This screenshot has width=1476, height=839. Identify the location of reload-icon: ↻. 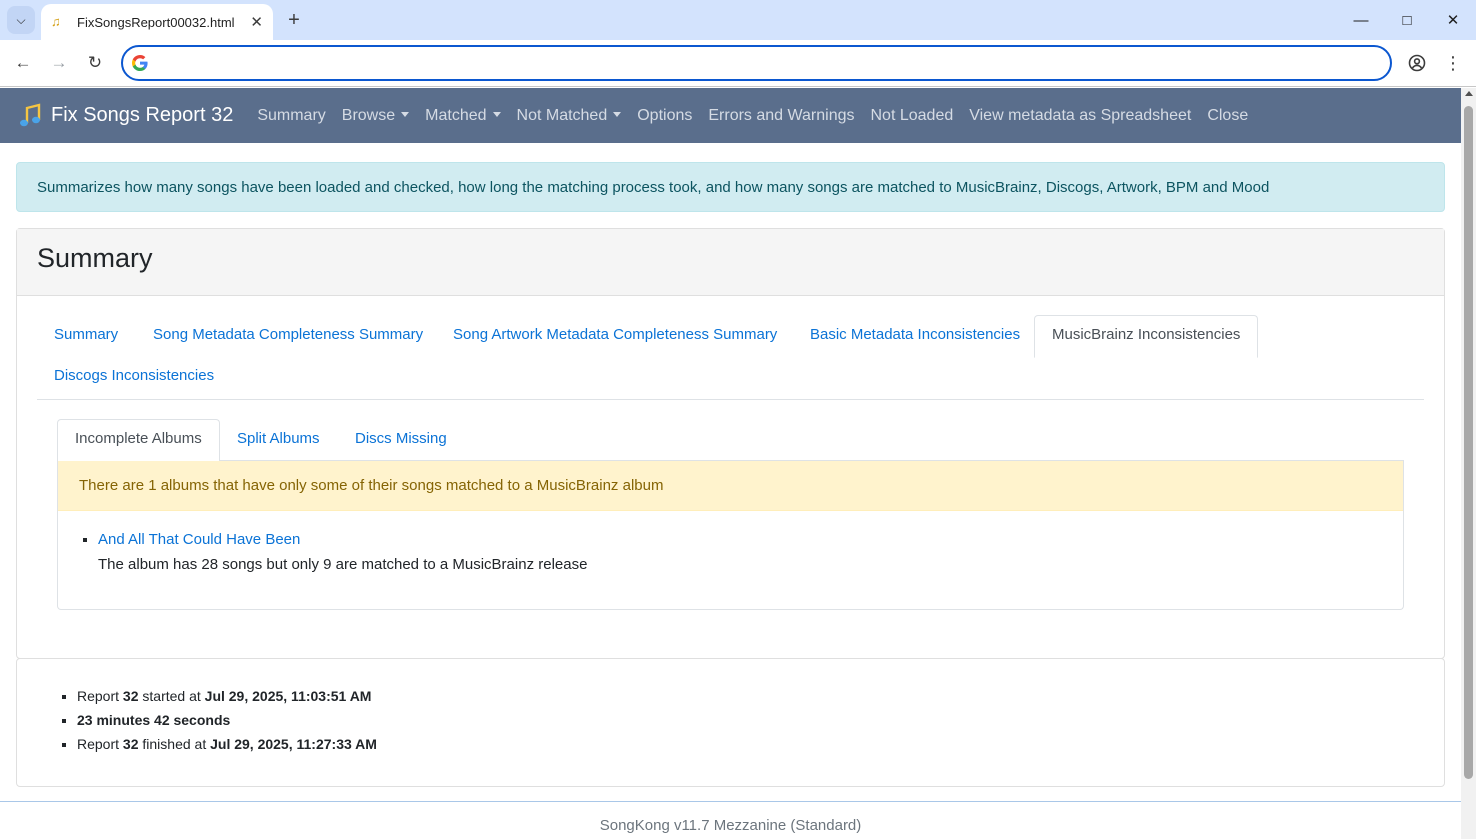
(95, 63).